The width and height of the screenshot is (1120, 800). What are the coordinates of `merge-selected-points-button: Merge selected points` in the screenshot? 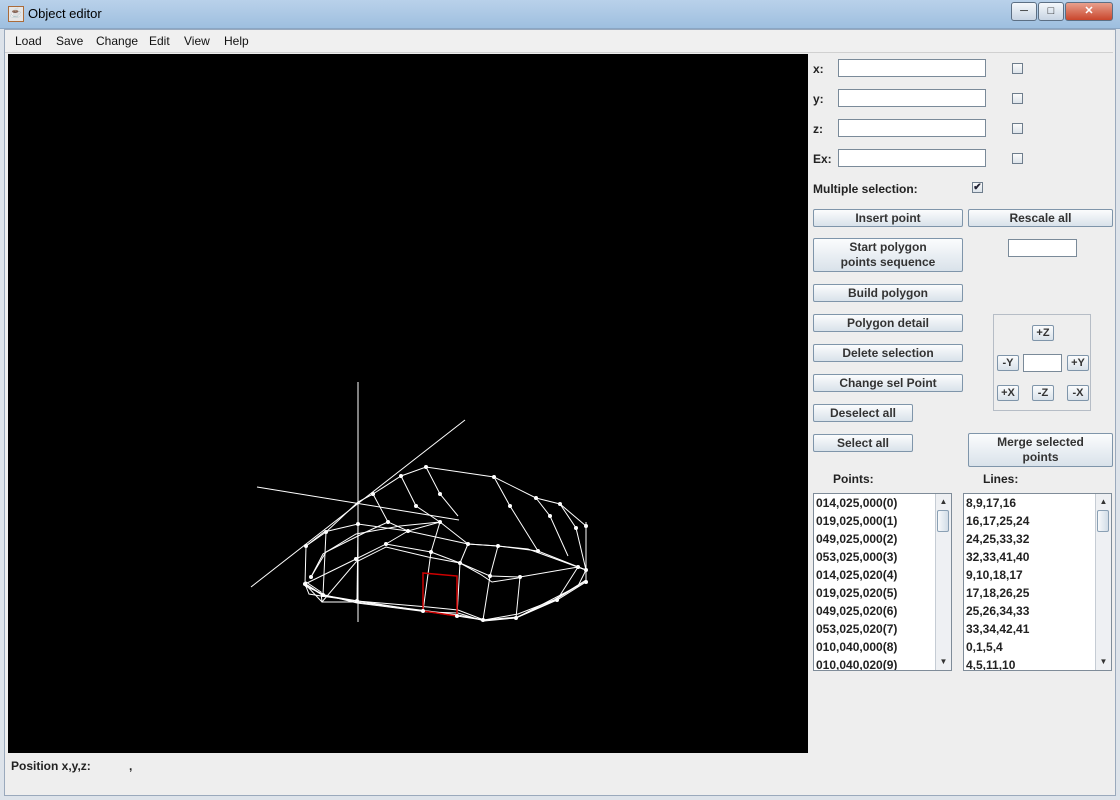 It's located at (1040, 450).